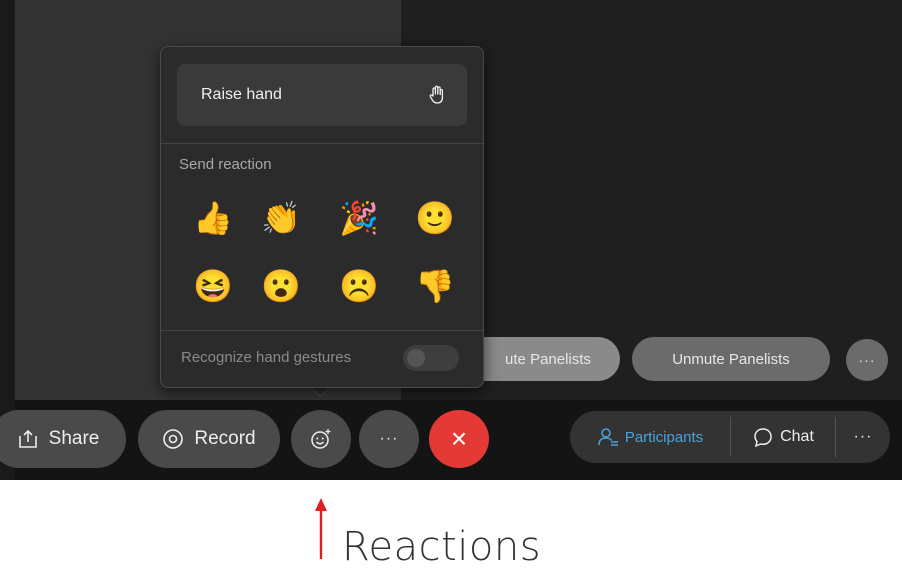  I want to click on share-button: Share, so click(63, 439).